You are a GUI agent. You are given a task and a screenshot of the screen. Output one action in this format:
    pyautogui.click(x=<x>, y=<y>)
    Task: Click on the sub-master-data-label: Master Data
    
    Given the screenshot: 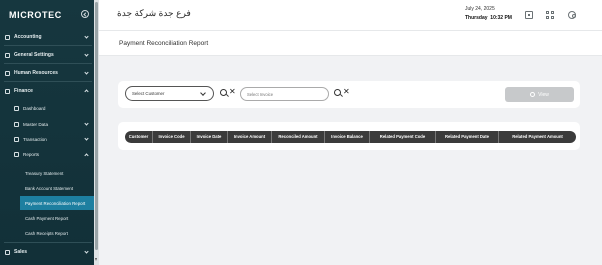 What is the action you would take?
    pyautogui.click(x=36, y=124)
    